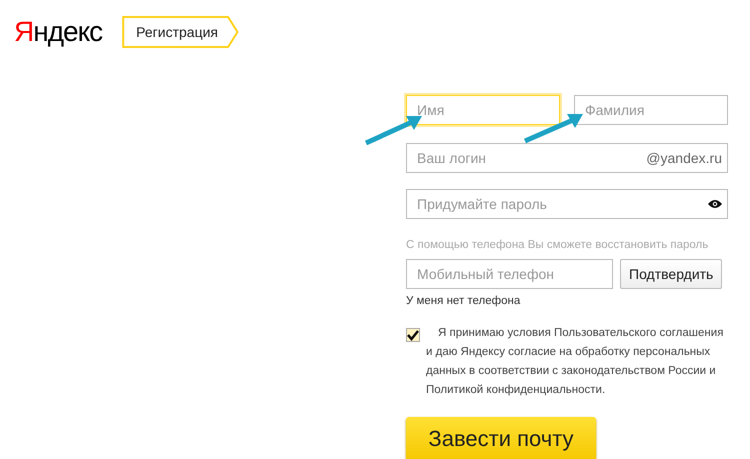 The width and height of the screenshot is (750, 459). Describe the element at coordinates (651, 110) in the screenshot. I see `name-field: Фамилия` at that location.